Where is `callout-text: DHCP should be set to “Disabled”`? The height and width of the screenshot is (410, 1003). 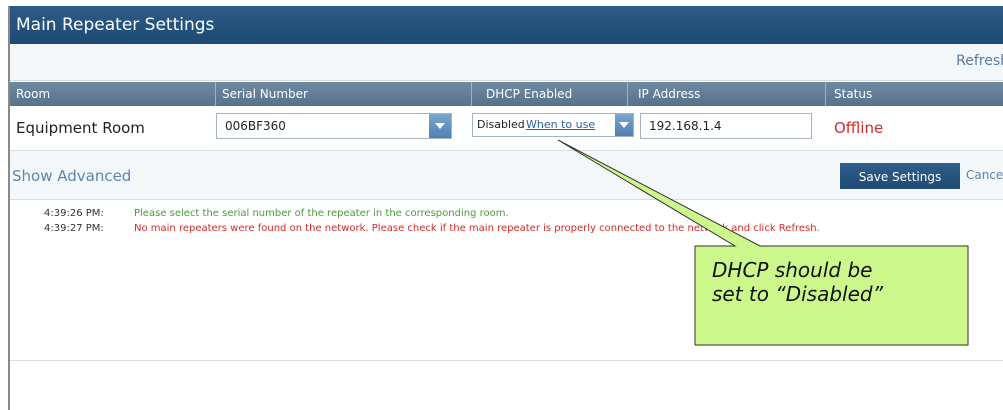
callout-text: DHCP should be set to “Disabled” is located at coordinates (827, 282).